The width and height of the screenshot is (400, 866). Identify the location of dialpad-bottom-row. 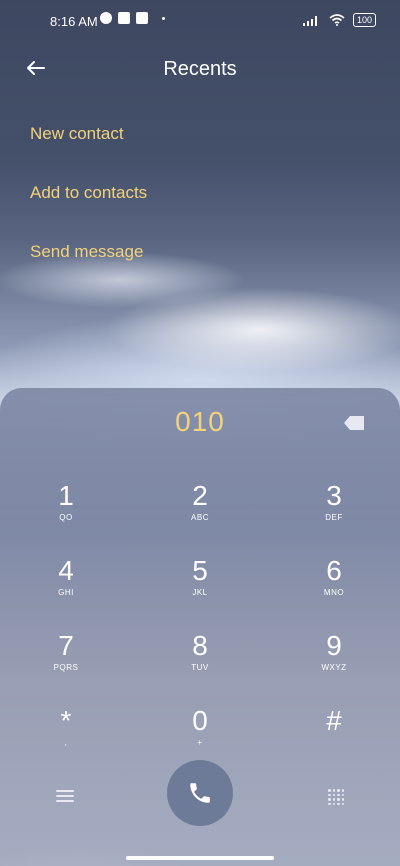
(200, 795).